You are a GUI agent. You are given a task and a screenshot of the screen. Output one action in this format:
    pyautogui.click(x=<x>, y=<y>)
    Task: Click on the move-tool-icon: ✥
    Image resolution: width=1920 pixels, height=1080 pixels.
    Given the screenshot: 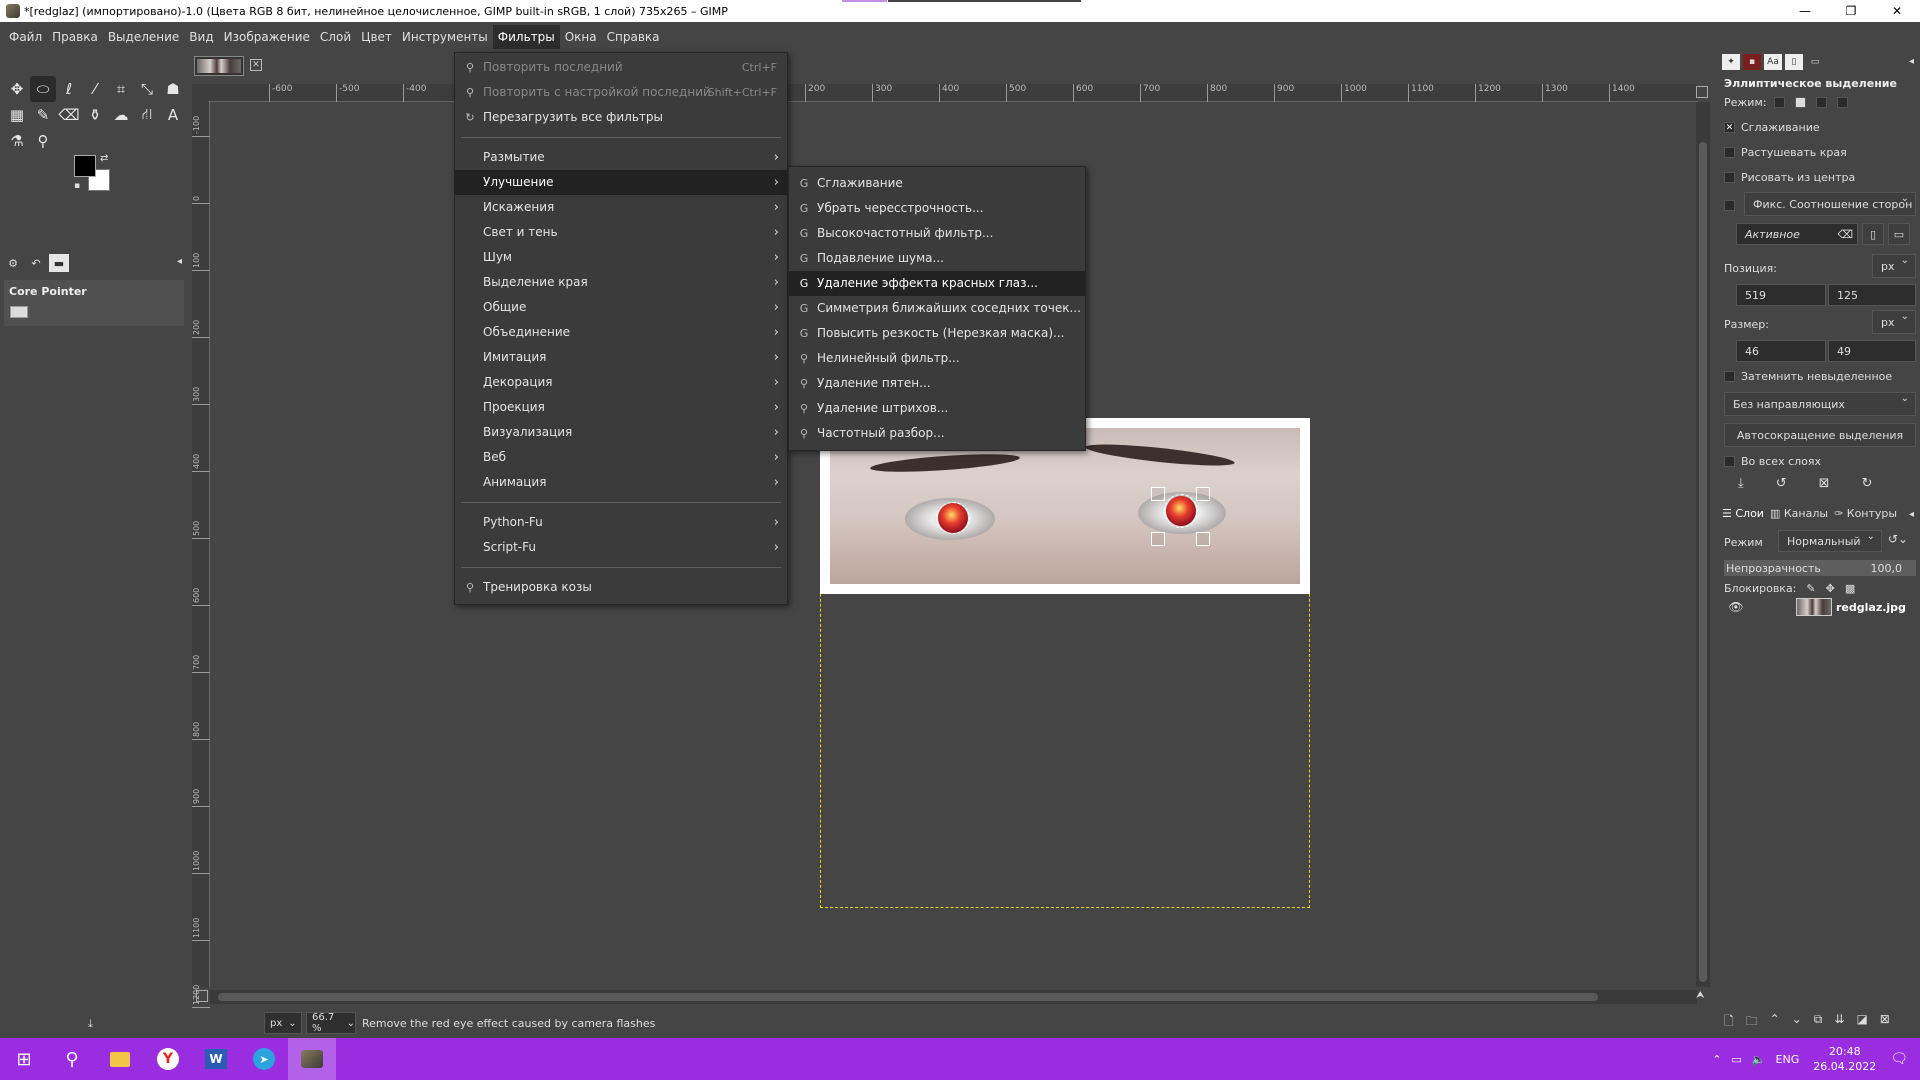 What is the action you would take?
    pyautogui.click(x=17, y=89)
    